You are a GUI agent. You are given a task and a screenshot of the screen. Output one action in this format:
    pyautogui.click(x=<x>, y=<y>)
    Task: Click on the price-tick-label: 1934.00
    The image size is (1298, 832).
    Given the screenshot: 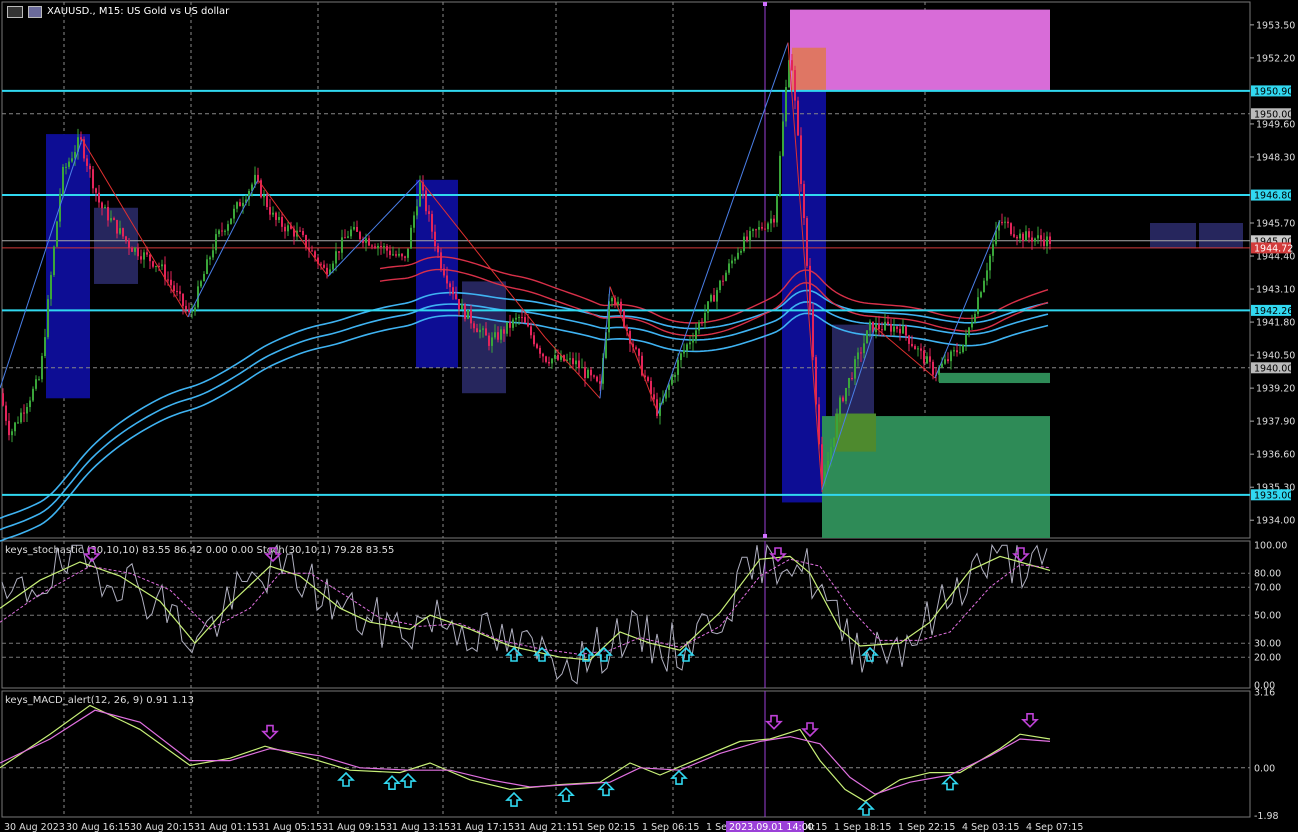 What is the action you would take?
    pyautogui.click(x=1275, y=521)
    